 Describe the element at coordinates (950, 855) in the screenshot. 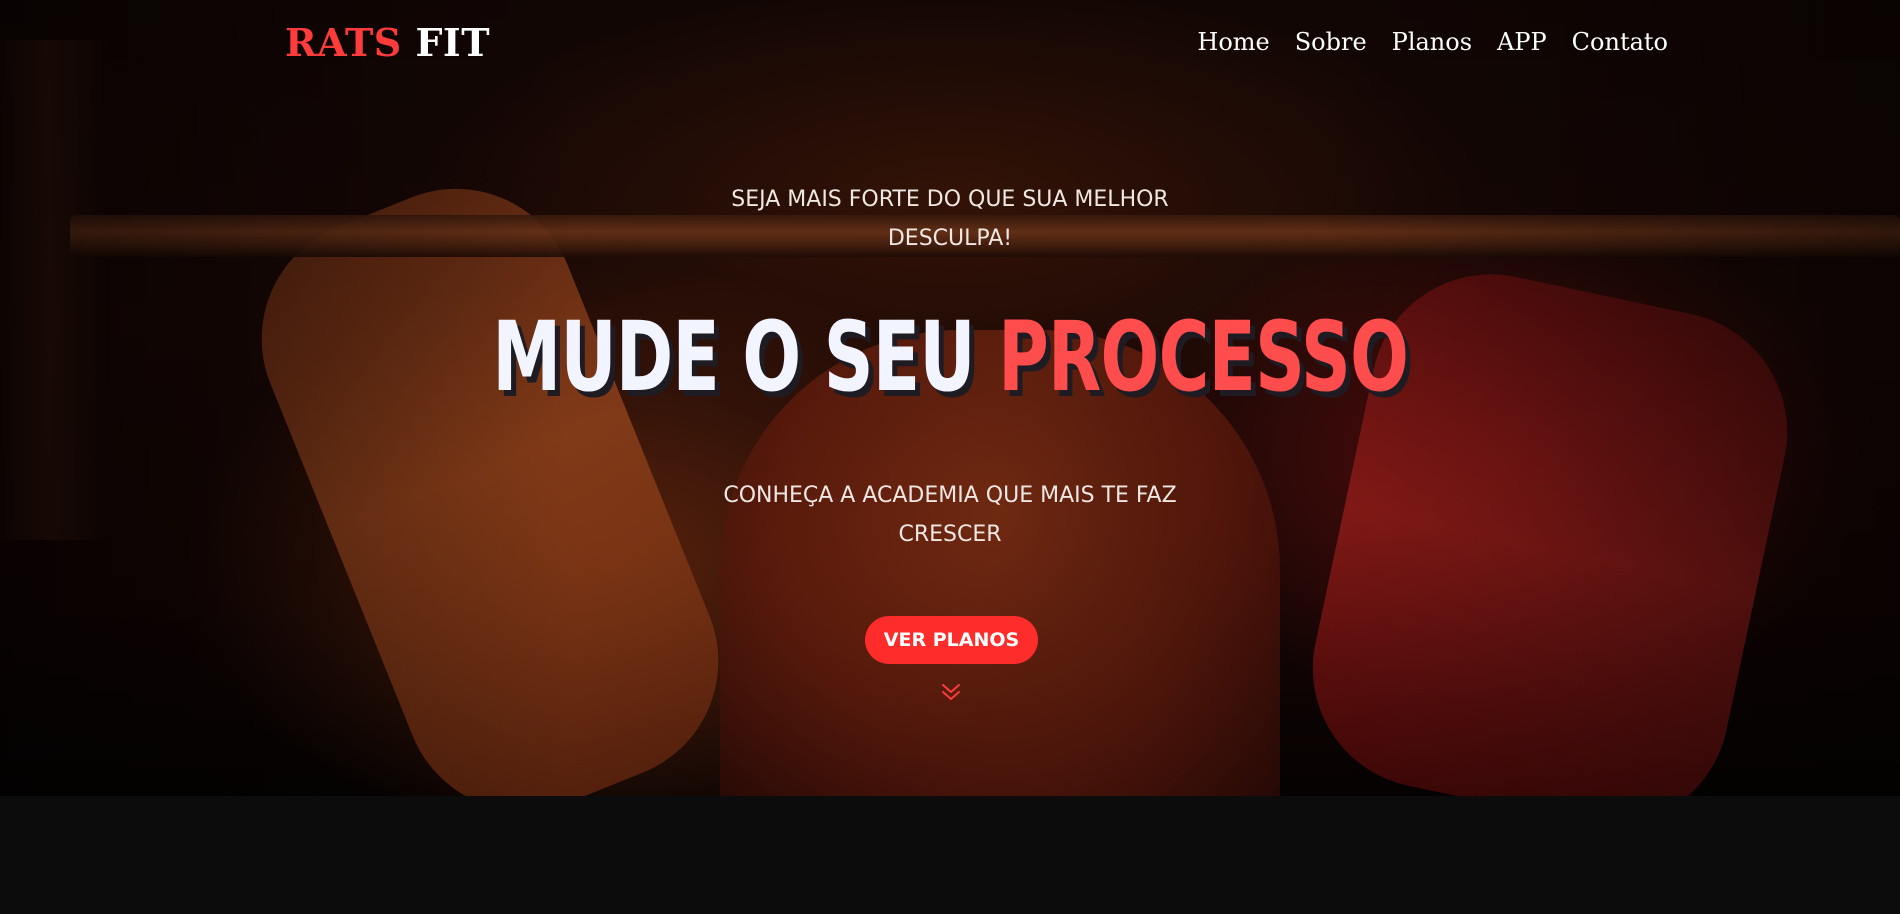

I see `next-section` at that location.